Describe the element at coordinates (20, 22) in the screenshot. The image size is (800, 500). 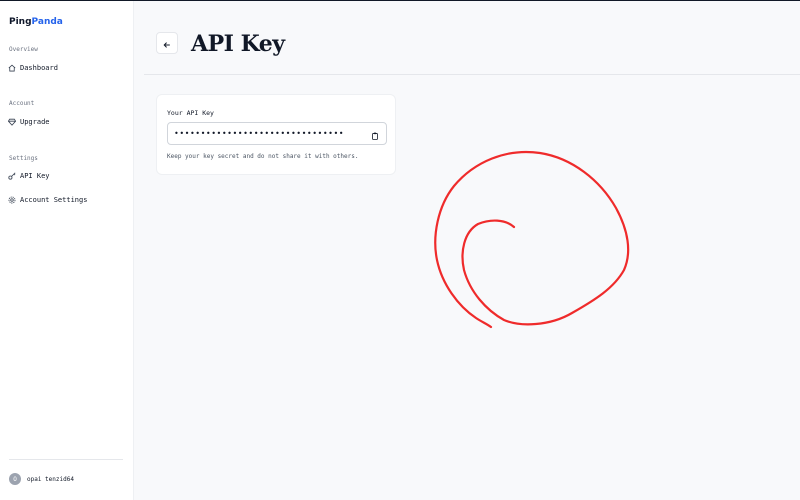
I see `brand-name-part1: Ping` at that location.